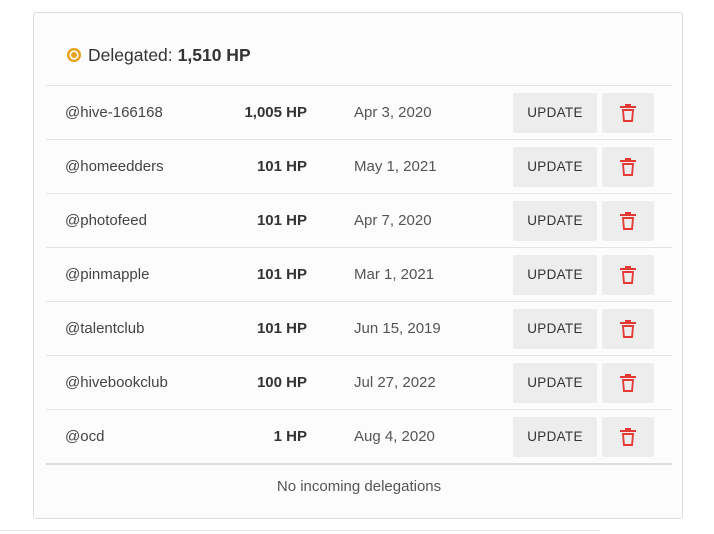 The height and width of the screenshot is (534, 714). I want to click on delegation-row: @pinmapple 101 HP Mar 1, 2021 UPDATE, so click(359, 275).